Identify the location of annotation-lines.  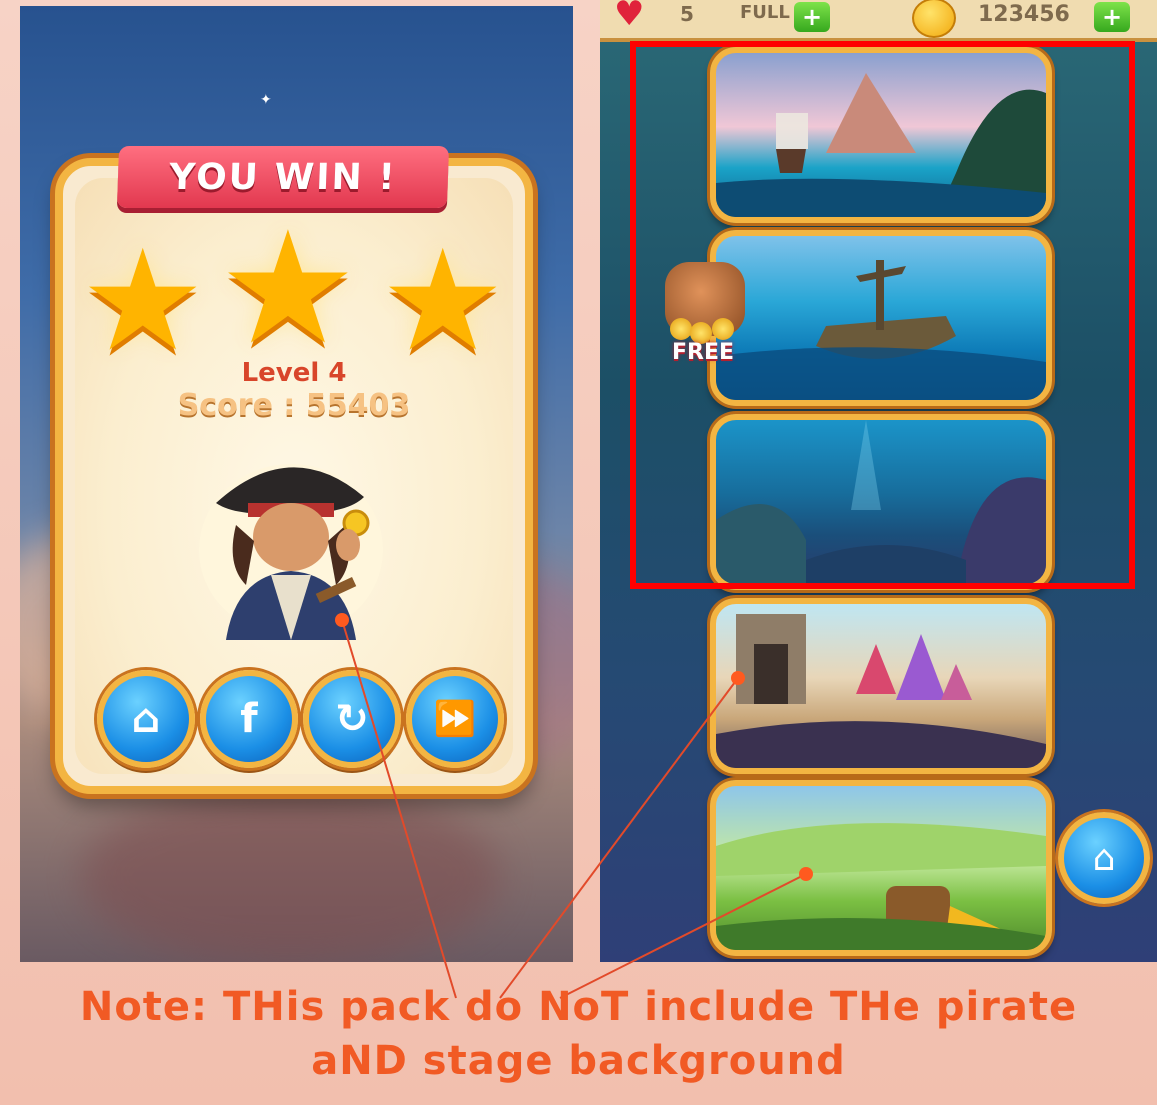
(574, 809).